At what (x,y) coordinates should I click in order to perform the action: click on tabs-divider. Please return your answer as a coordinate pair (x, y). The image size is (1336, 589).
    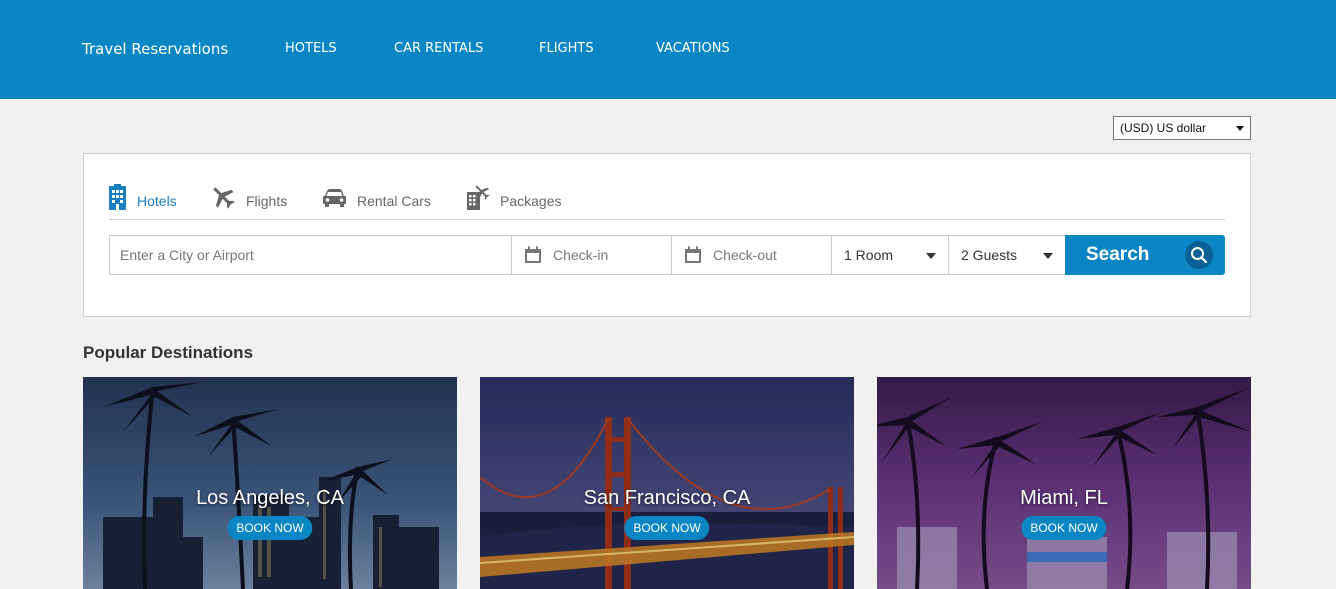
    Looking at the image, I should click on (667, 219).